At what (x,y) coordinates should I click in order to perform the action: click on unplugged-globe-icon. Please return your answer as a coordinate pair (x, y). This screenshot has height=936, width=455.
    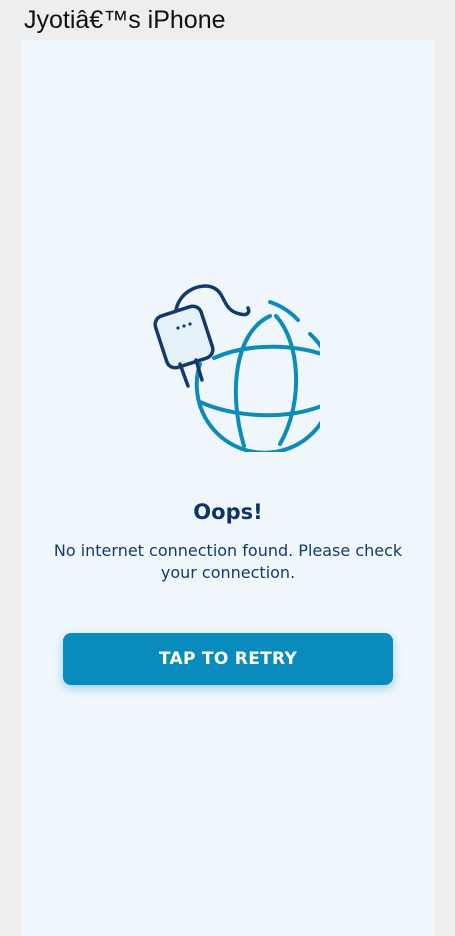
    Looking at the image, I should click on (238, 368).